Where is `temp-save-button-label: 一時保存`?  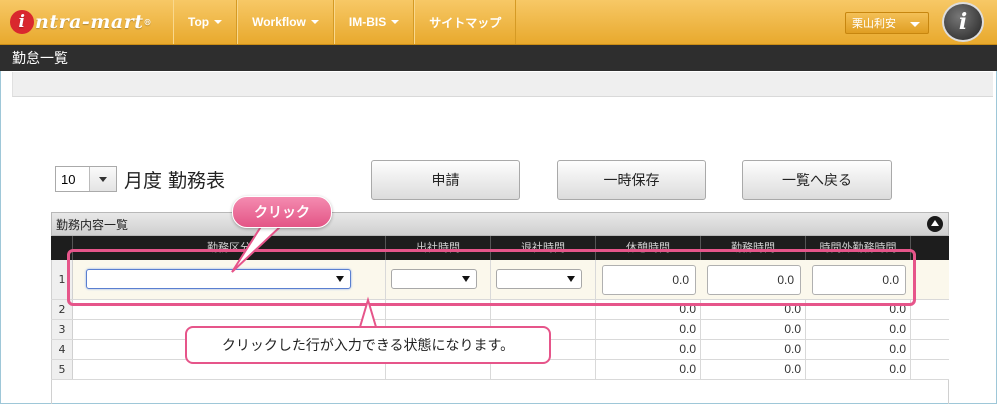 temp-save-button-label: 一時保存 is located at coordinates (631, 181).